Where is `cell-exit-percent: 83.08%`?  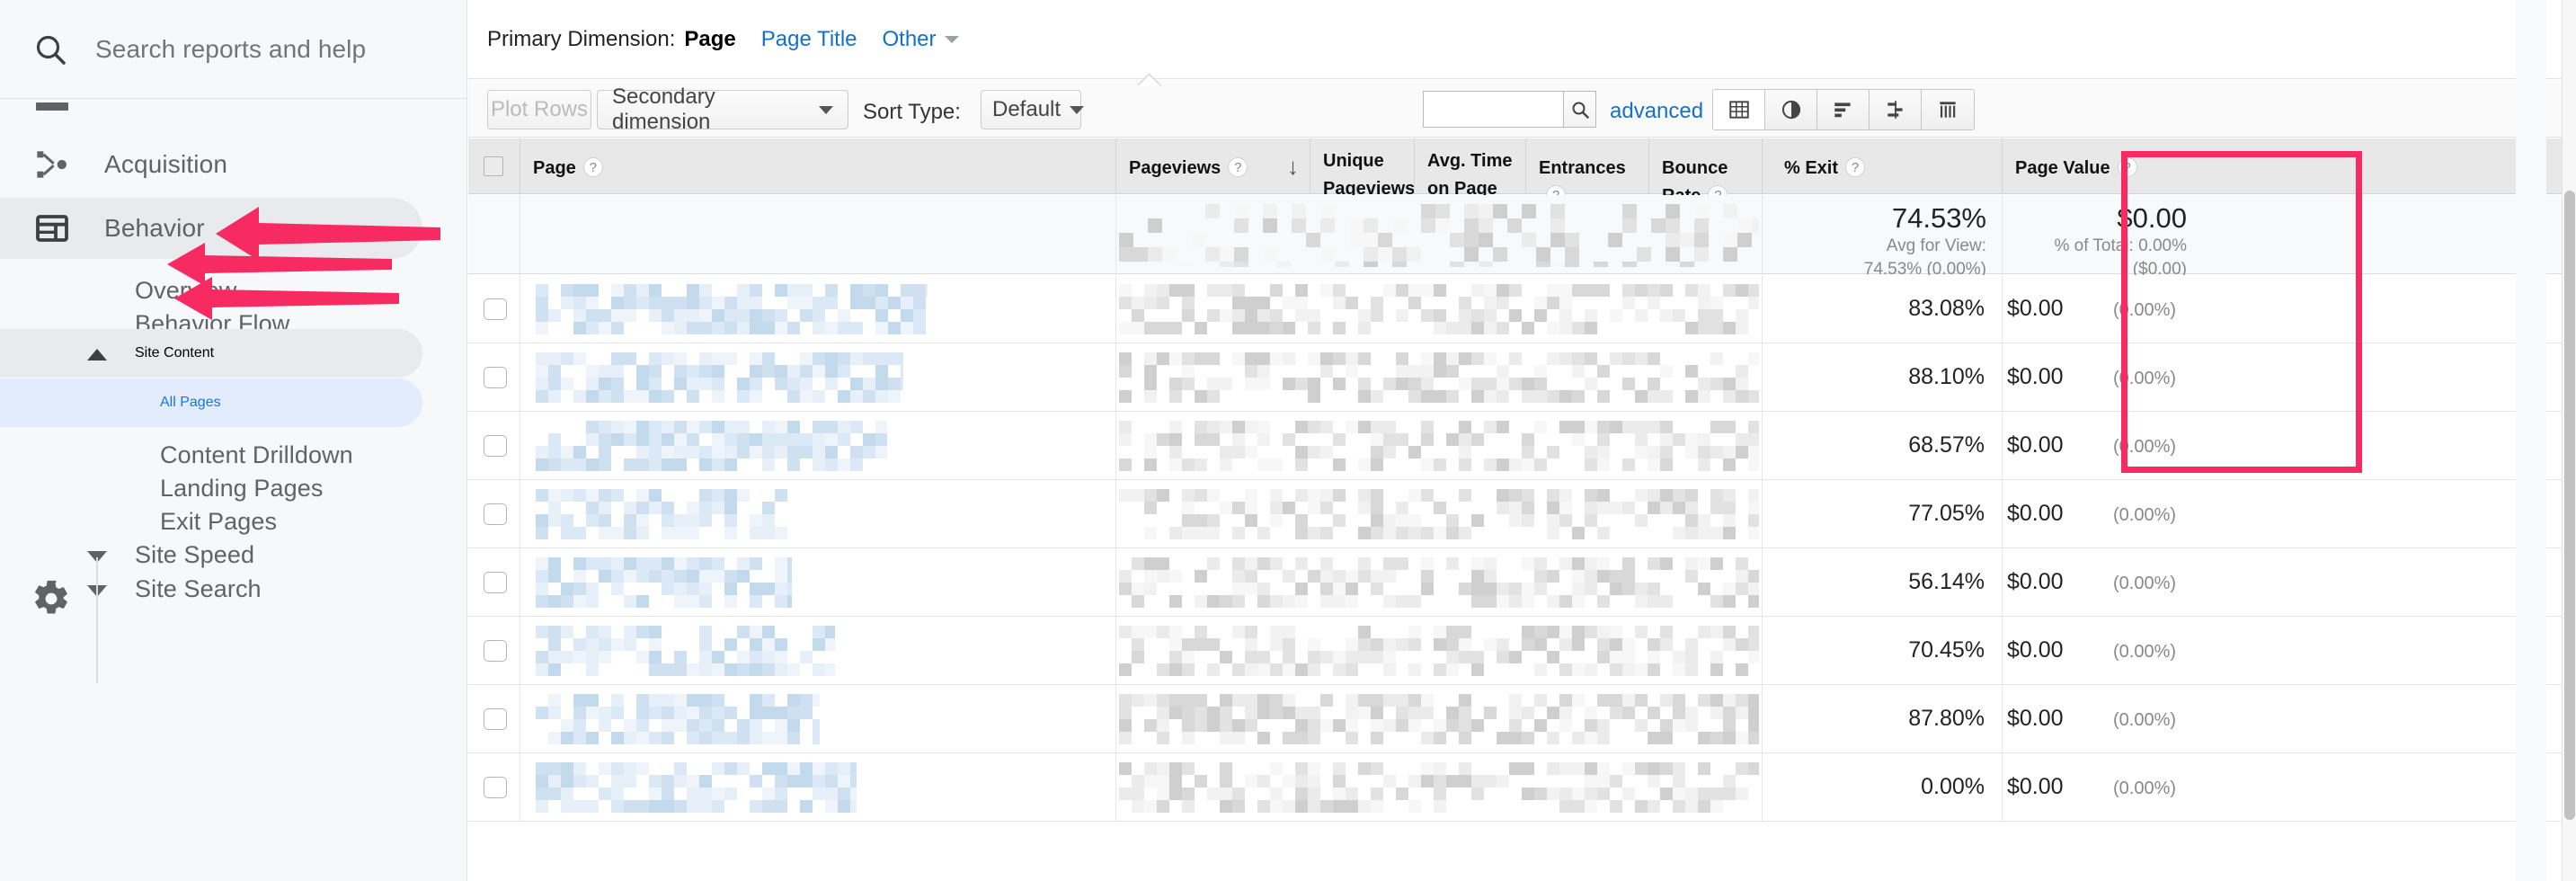
cell-exit-percent: 83.08% is located at coordinates (1946, 308).